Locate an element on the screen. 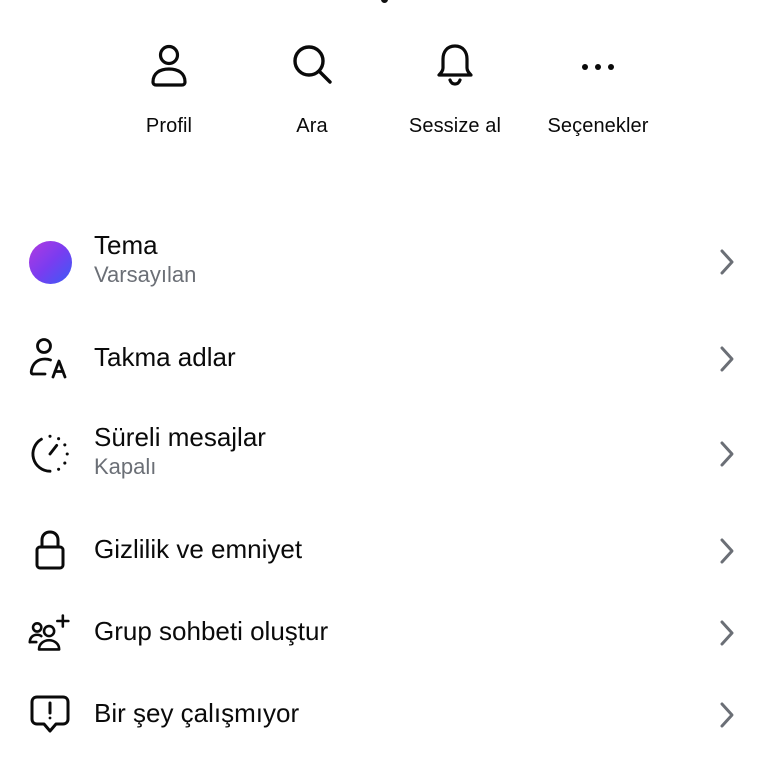  search-icon is located at coordinates (312, 65).